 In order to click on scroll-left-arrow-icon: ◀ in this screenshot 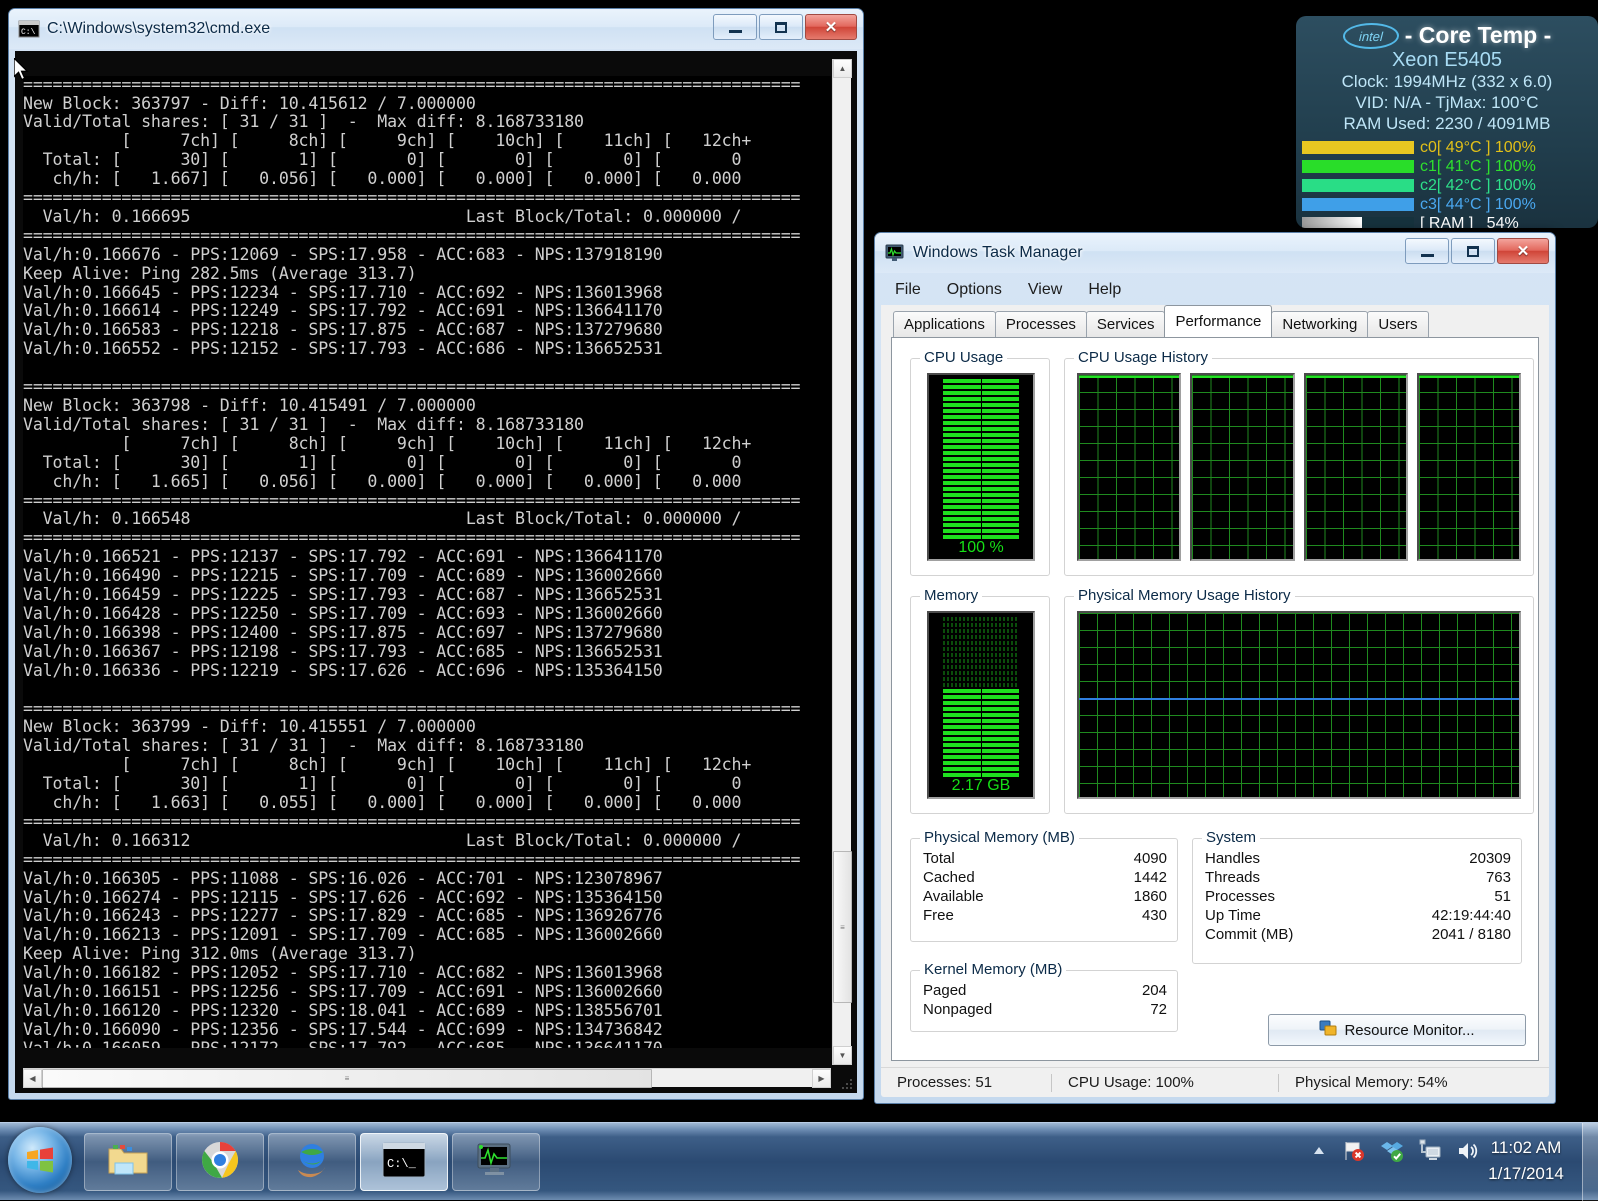, I will do `click(32, 1078)`.